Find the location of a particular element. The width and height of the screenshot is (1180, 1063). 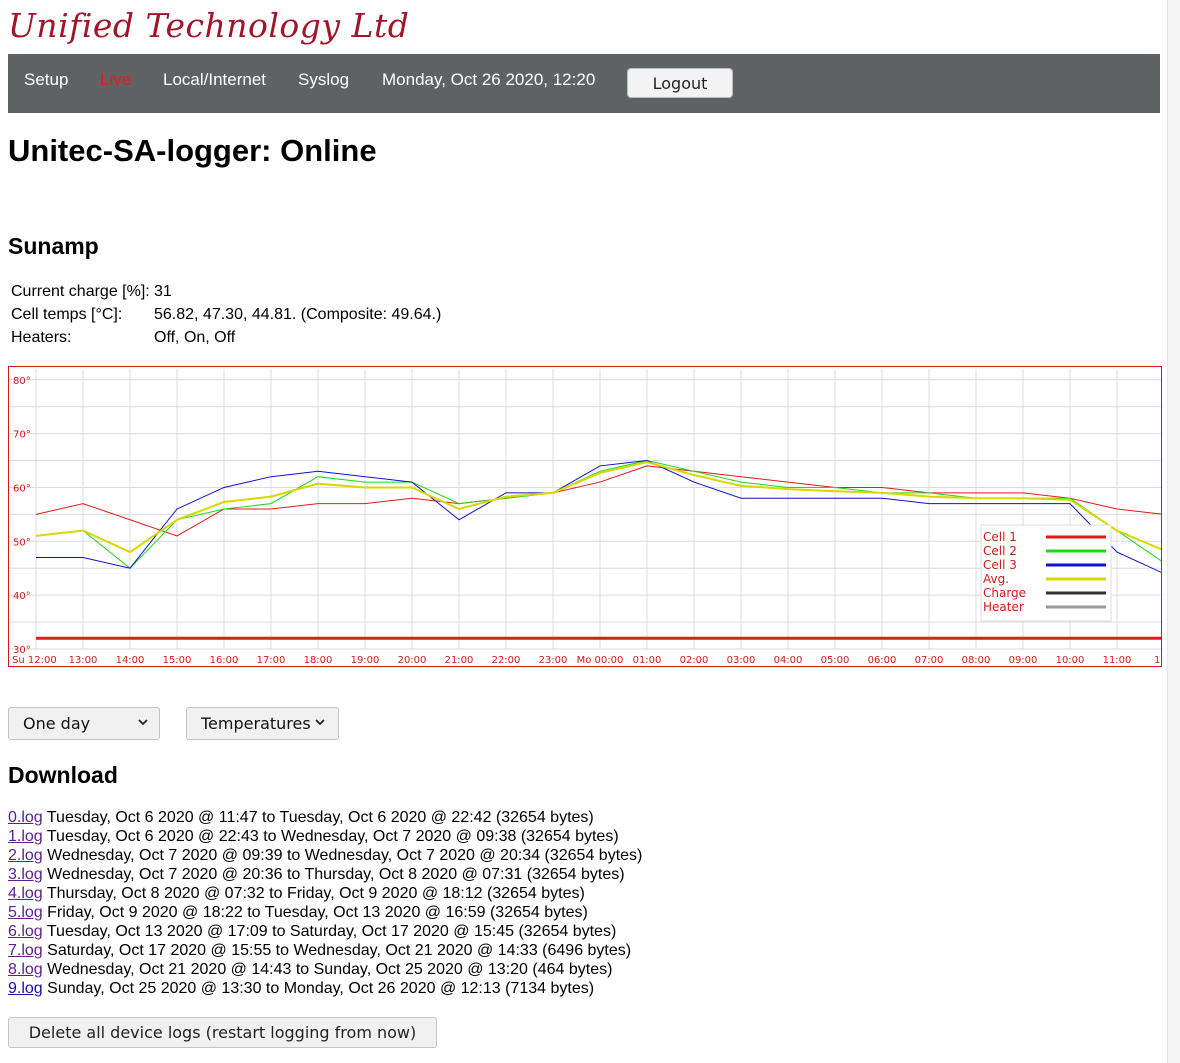

log-file-link: 7.log is located at coordinates (25, 950).